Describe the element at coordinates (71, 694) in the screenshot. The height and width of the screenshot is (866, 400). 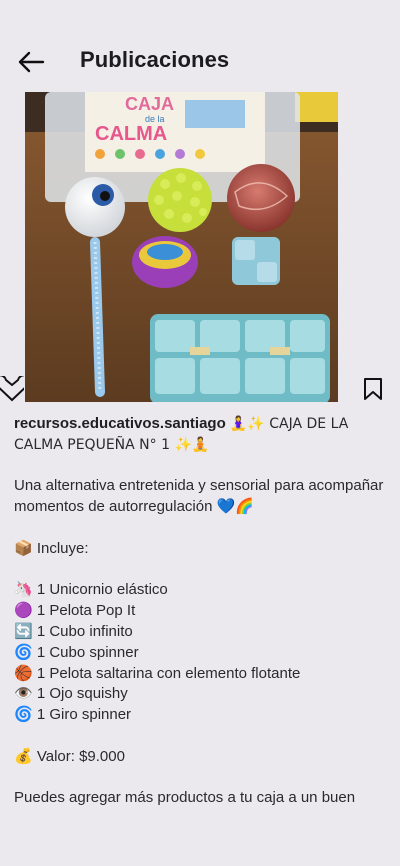
I see `list-item: 👁️ 1 Ojo squishy` at that location.